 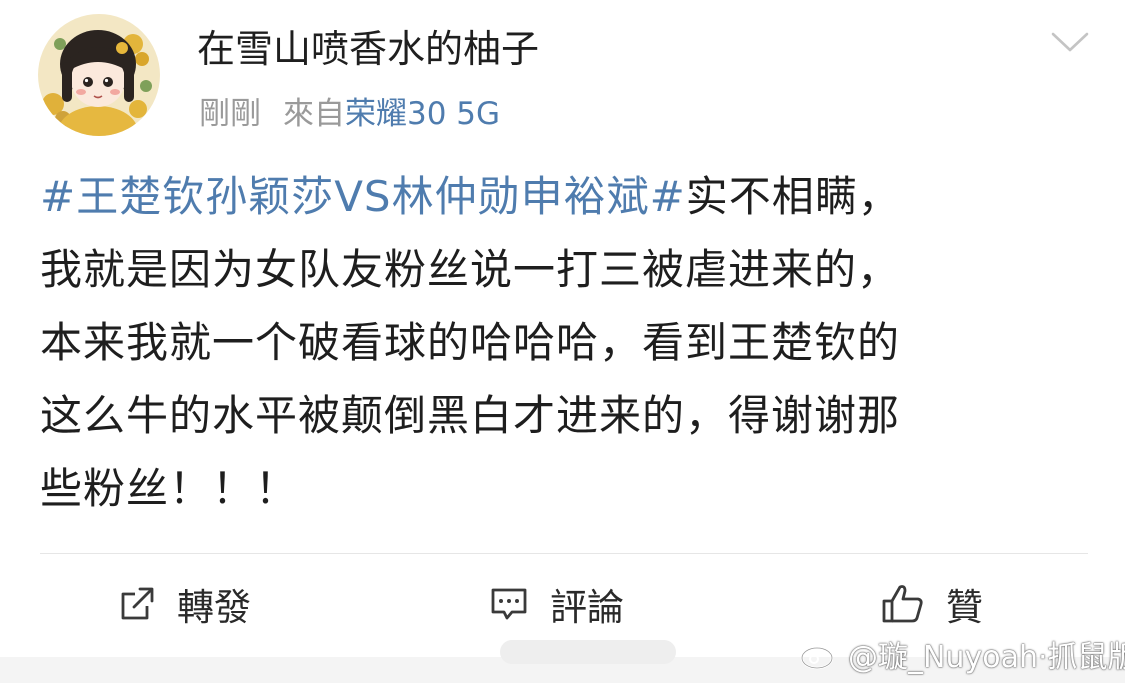 What do you see at coordinates (169, 488) in the screenshot?
I see `post-text-segment: 些粉丝！！！` at bounding box center [169, 488].